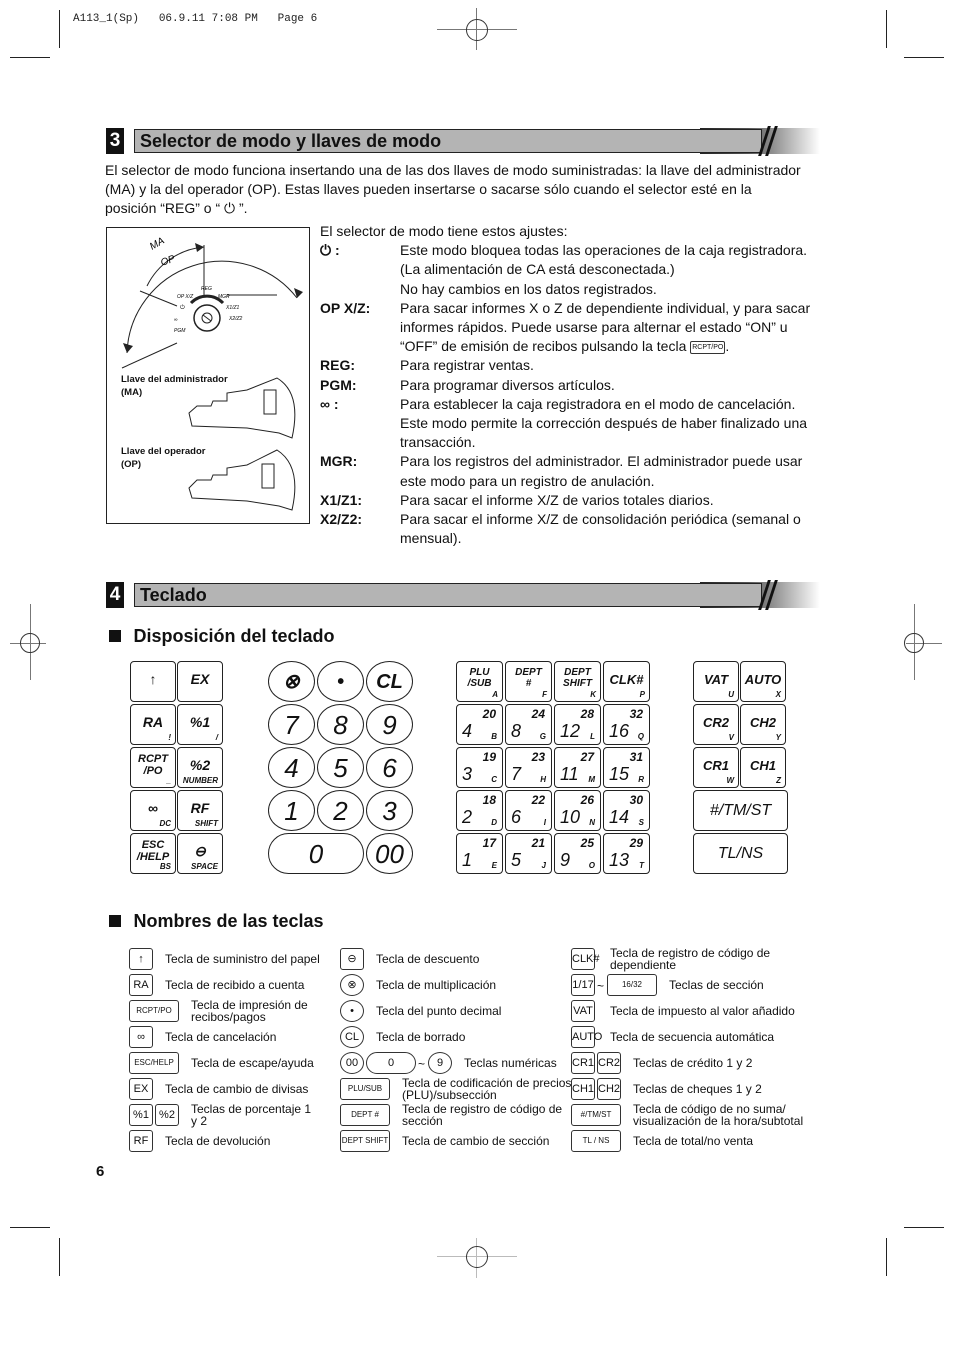 Image resolution: width=954 pixels, height=1351 pixels. Describe the element at coordinates (291, 767) in the screenshot. I see `numpad-key: 4` at that location.